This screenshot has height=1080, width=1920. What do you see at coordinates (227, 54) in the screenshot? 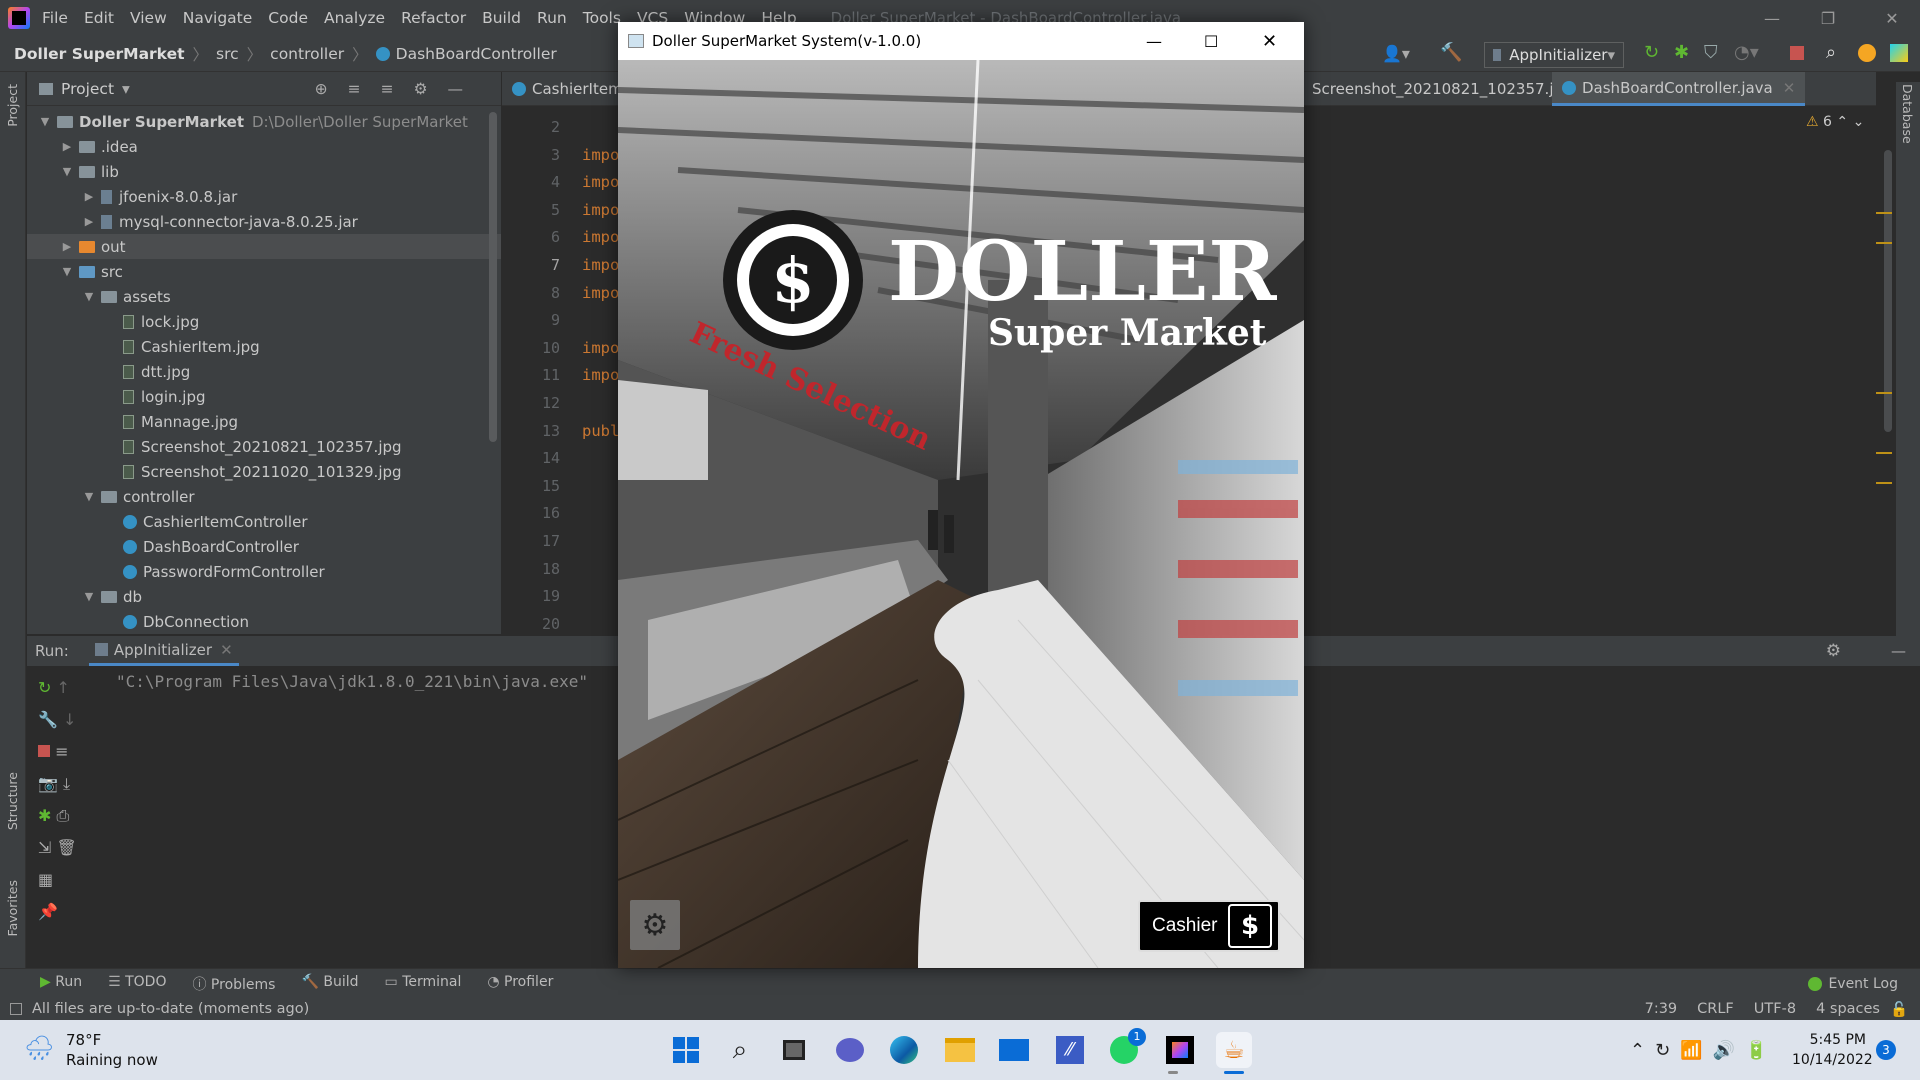
I see `breadcrumb-src: src` at bounding box center [227, 54].